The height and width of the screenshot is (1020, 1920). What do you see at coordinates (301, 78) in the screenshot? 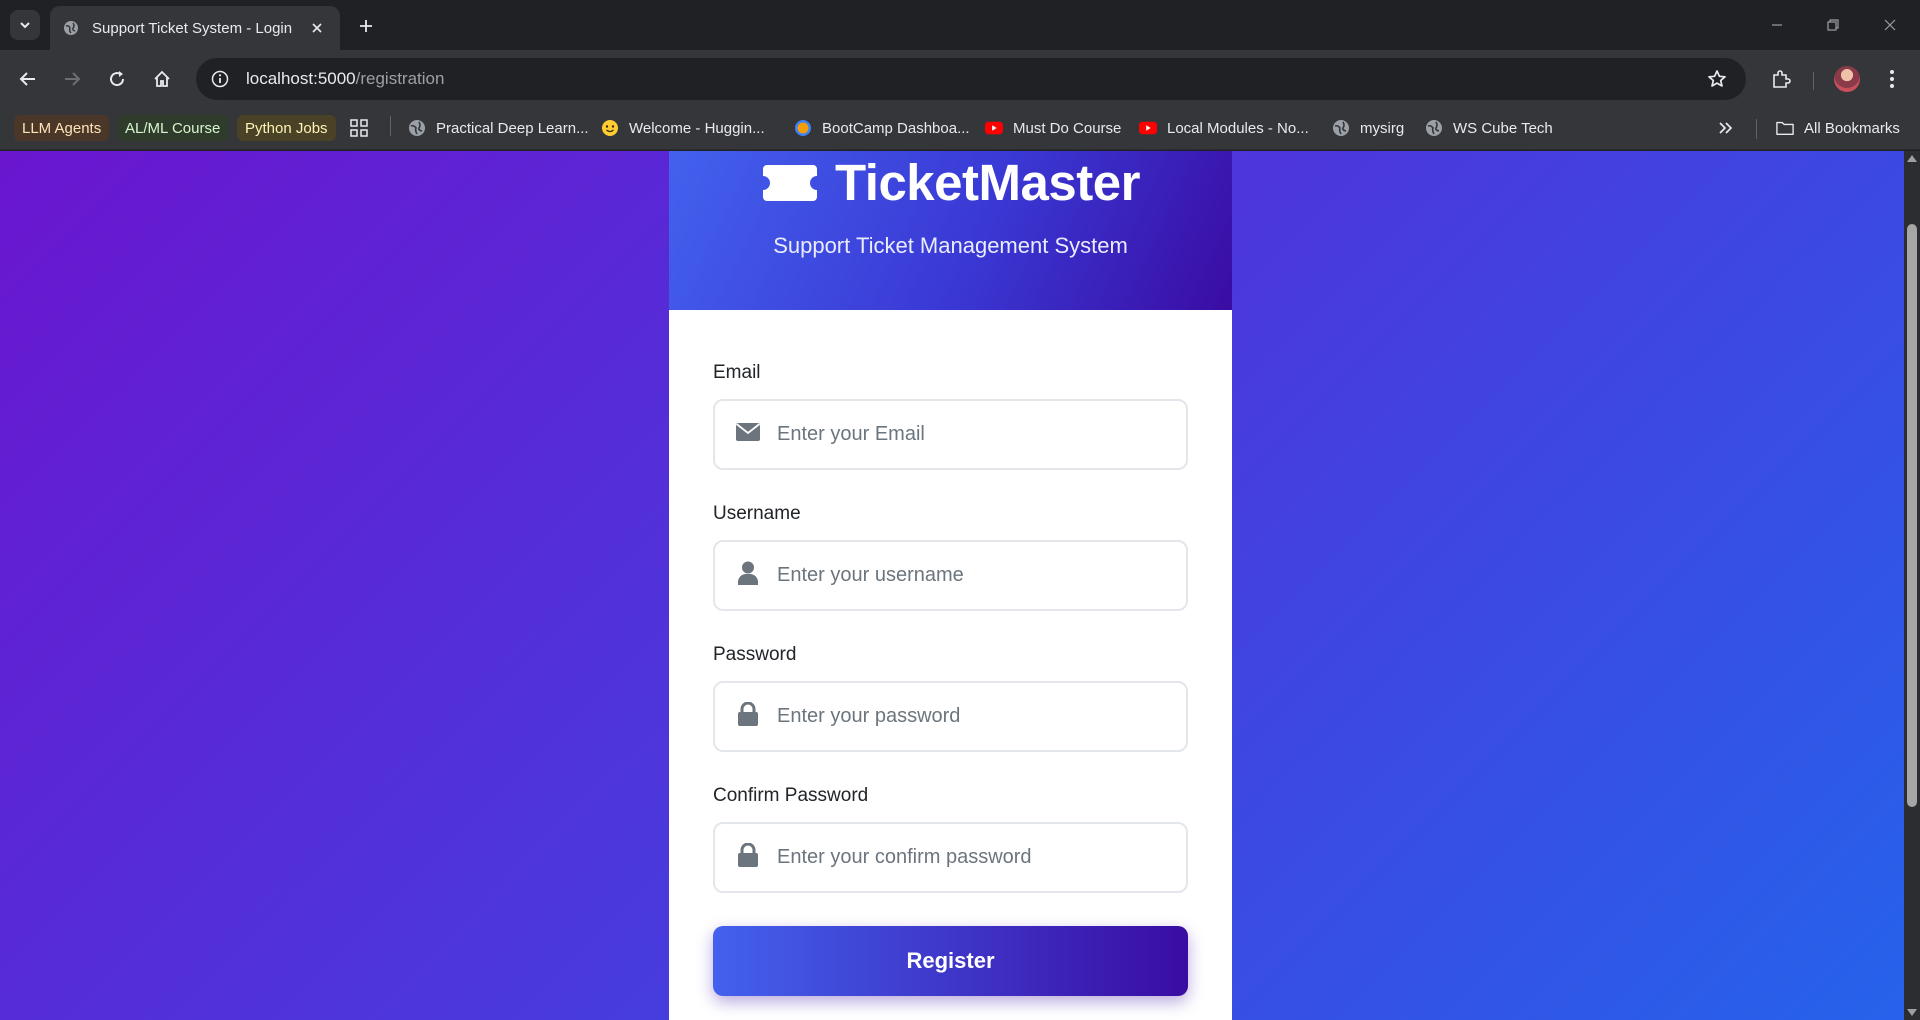
I see `url-host: localhost:5000` at bounding box center [301, 78].